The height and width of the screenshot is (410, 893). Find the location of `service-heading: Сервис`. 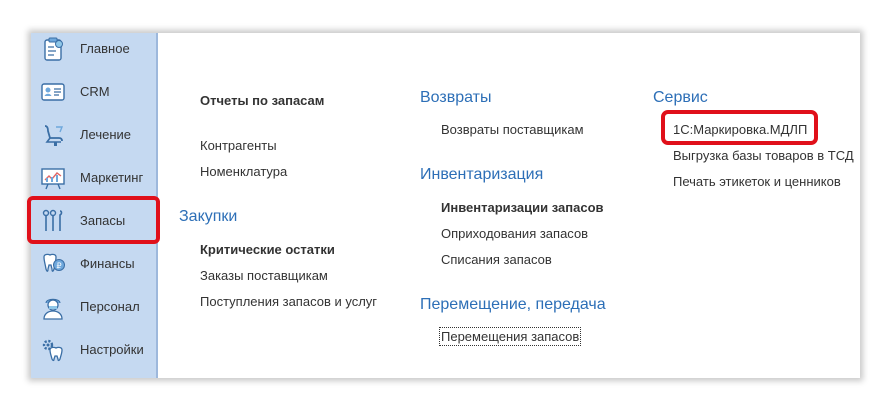

service-heading: Сервис is located at coordinates (680, 97).